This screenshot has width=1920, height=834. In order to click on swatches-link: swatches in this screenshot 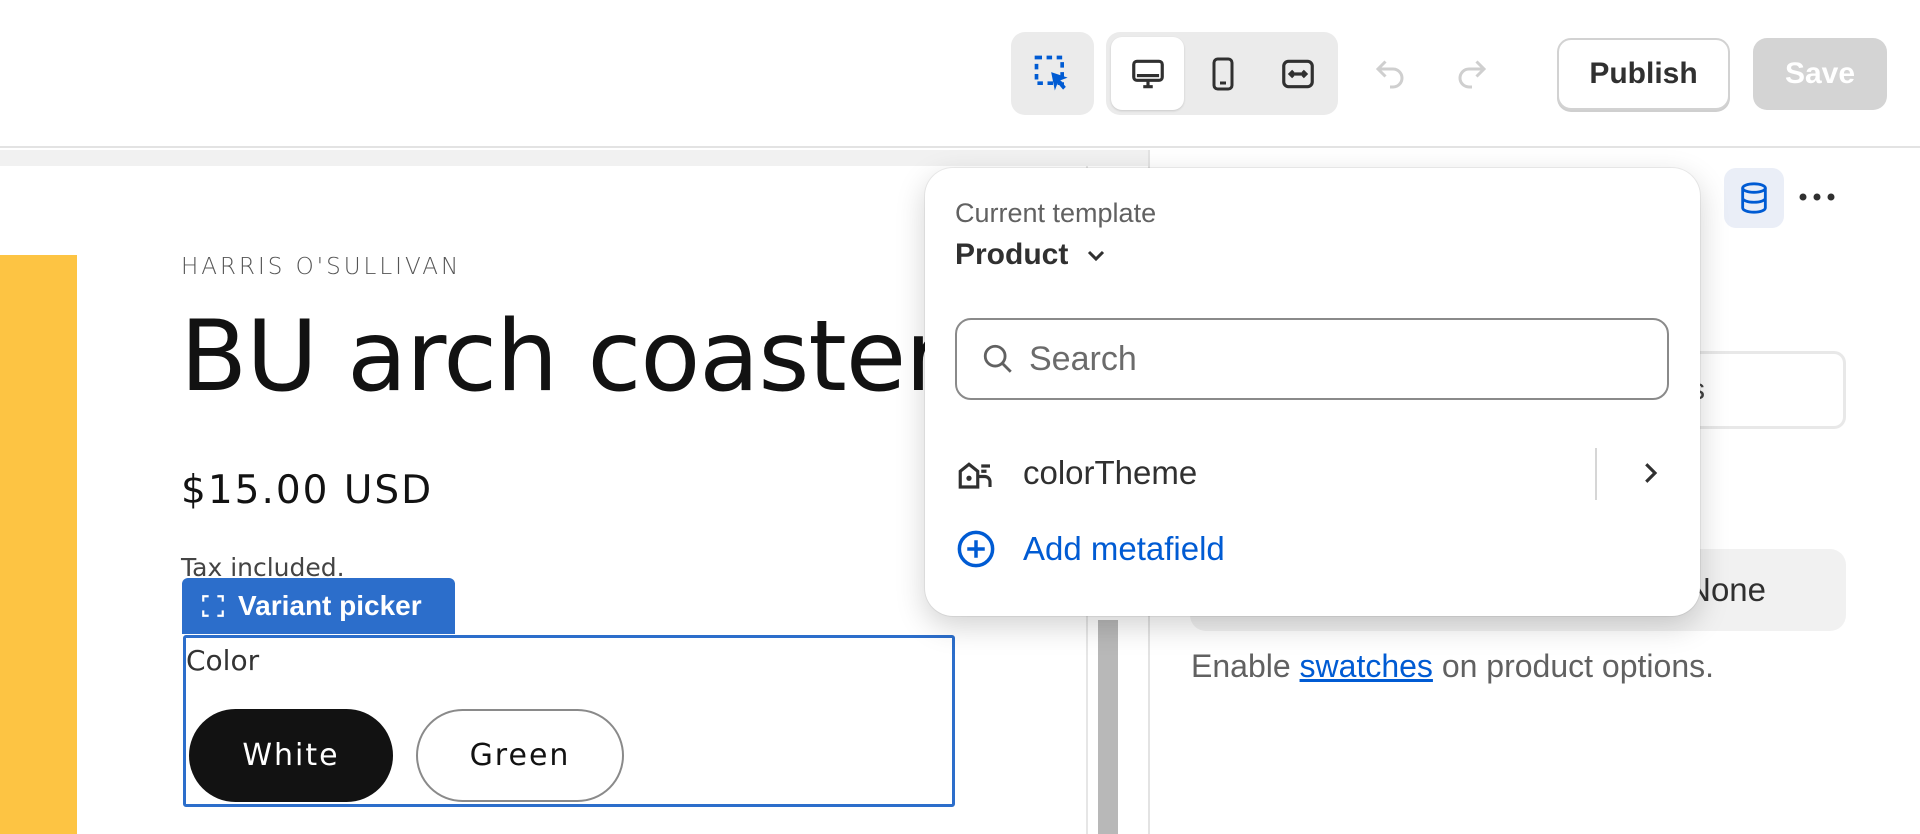, I will do `click(1366, 666)`.